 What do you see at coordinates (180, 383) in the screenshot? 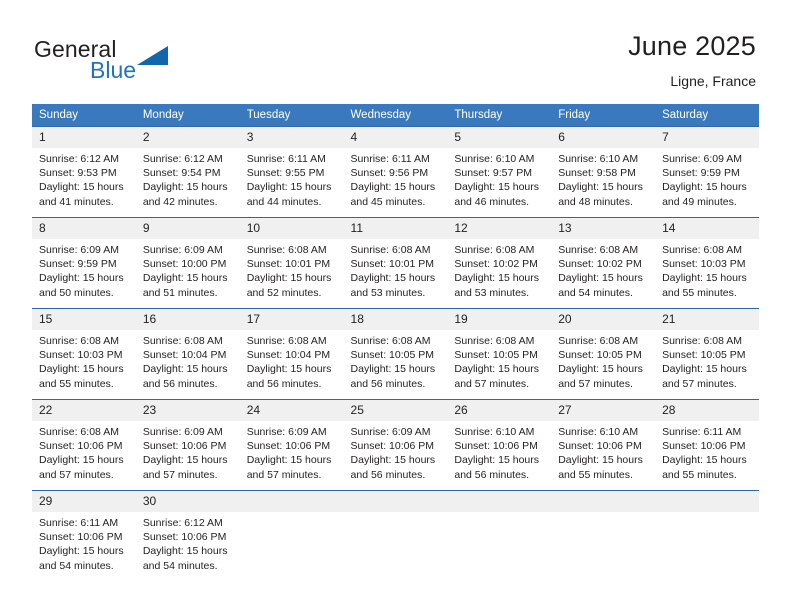
I see `daylight-text-line2: and 56 minutes.` at bounding box center [180, 383].